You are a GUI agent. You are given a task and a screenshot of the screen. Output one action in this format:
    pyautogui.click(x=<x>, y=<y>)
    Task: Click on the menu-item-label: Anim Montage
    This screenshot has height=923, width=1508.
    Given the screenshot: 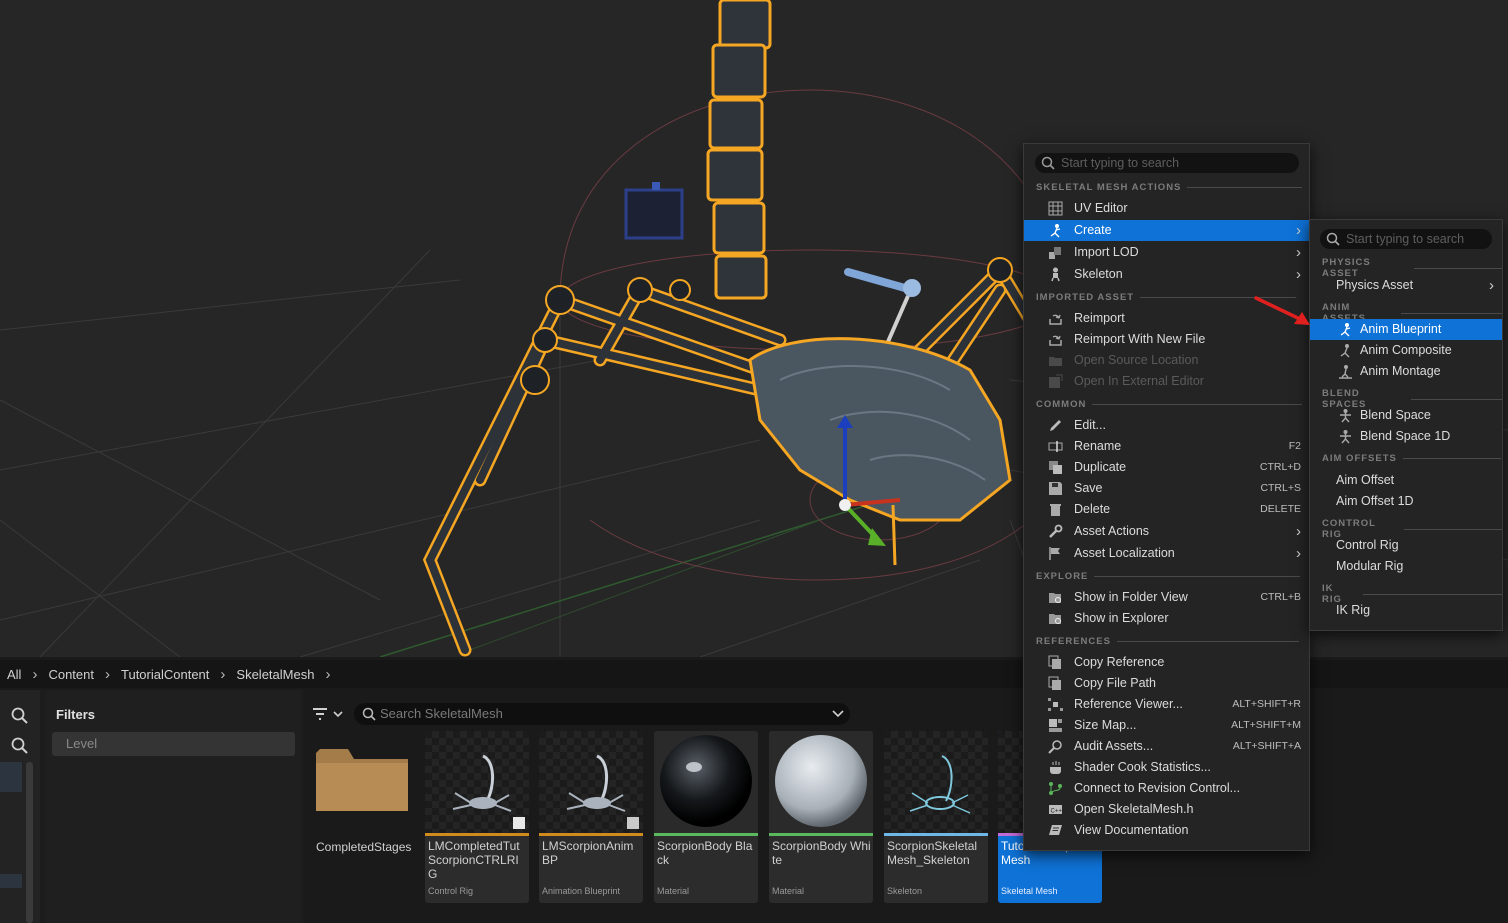 What is the action you would take?
    pyautogui.click(x=1400, y=371)
    